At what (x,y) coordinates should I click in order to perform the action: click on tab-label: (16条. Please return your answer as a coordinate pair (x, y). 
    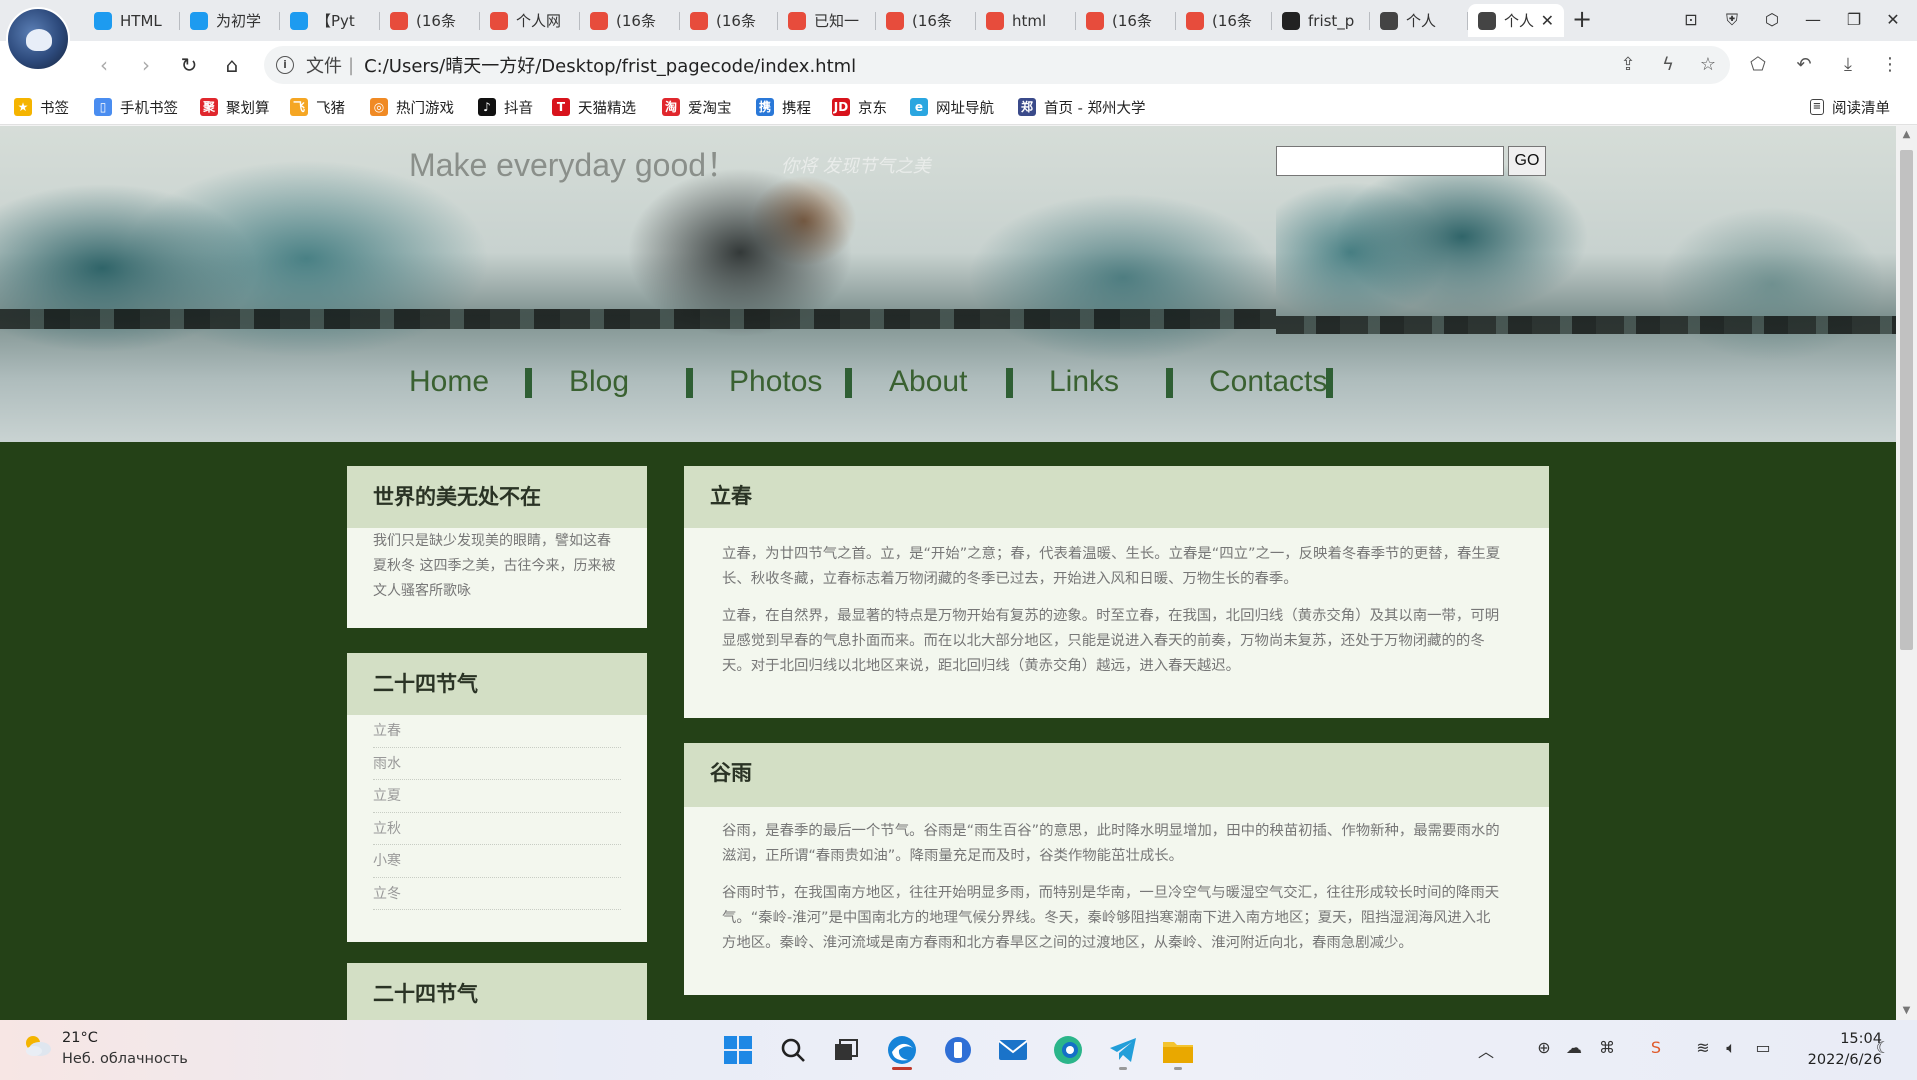
    Looking at the image, I should click on (1232, 21).